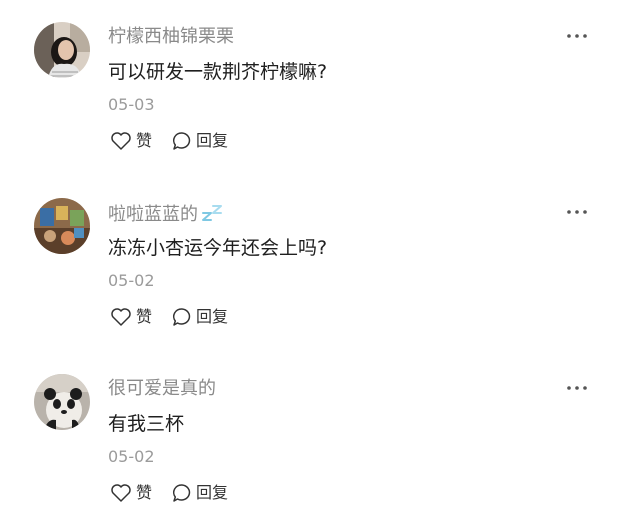 This screenshot has height=528, width=622. I want to click on username-text: 啦啦蓝蓝的, so click(153, 214).